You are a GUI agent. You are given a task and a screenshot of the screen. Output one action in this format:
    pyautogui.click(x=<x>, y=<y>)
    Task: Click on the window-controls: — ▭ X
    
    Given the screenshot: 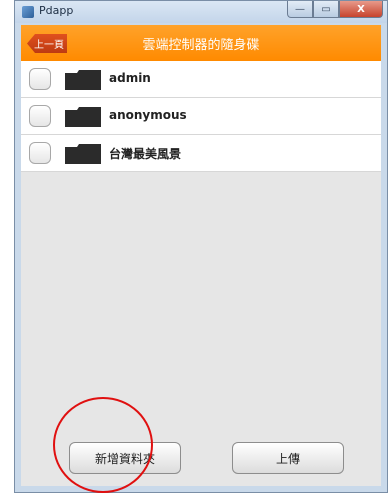 What is the action you would take?
    pyautogui.click(x=335, y=10)
    